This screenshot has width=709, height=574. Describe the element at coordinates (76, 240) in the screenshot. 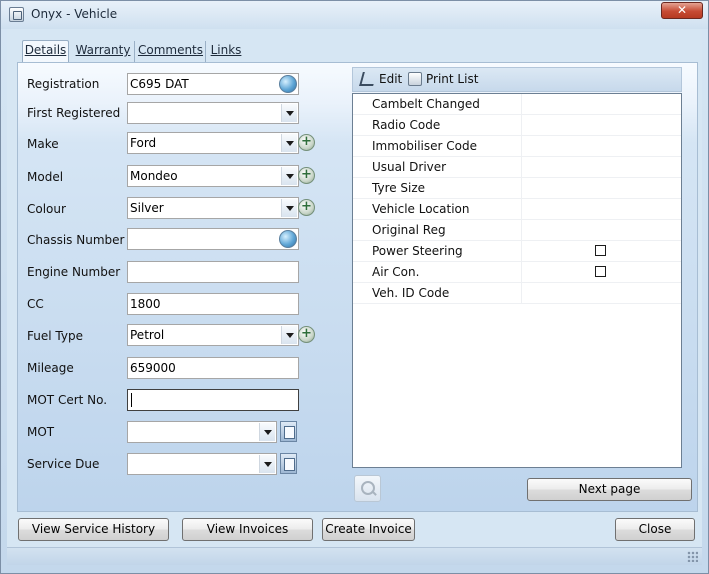

I see `chassis-number-label: Chassis Number` at that location.